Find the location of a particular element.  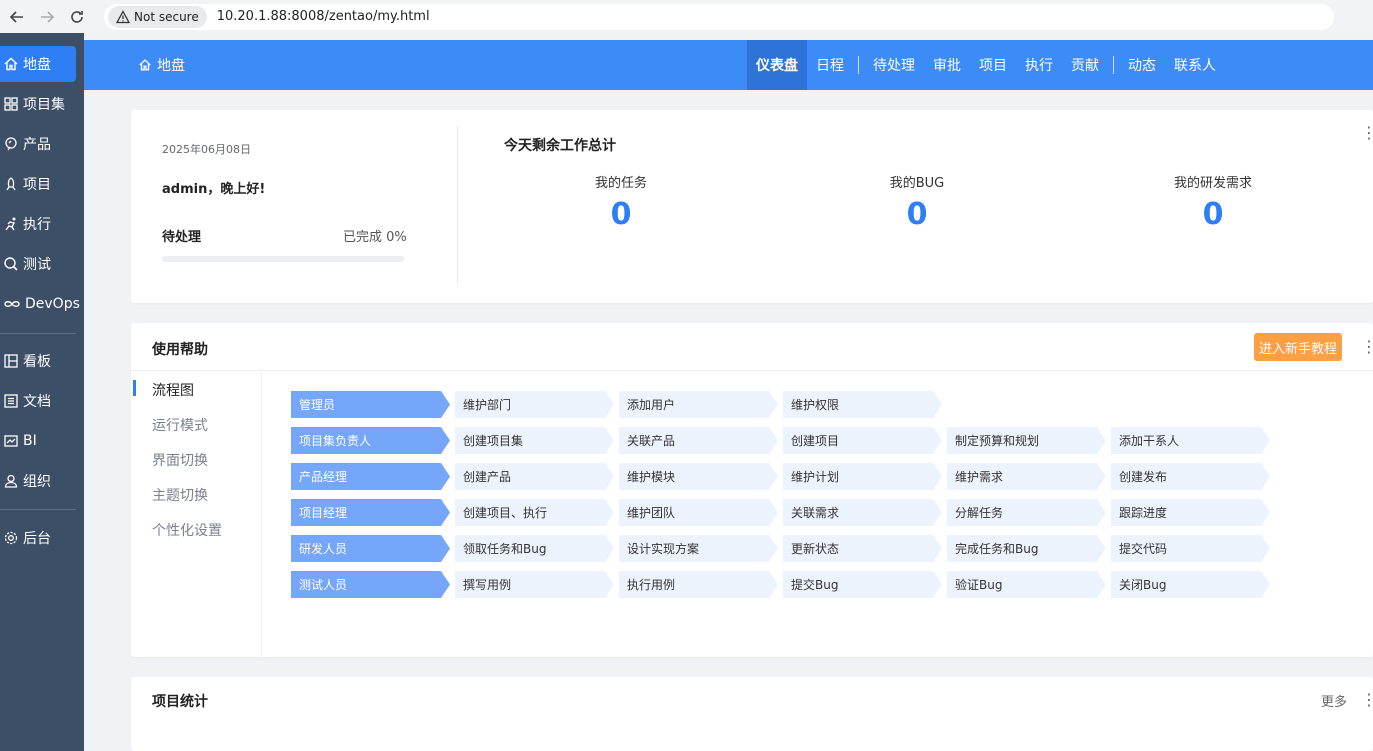

tutorial-button: 进入新手教程 is located at coordinates (1298, 347).